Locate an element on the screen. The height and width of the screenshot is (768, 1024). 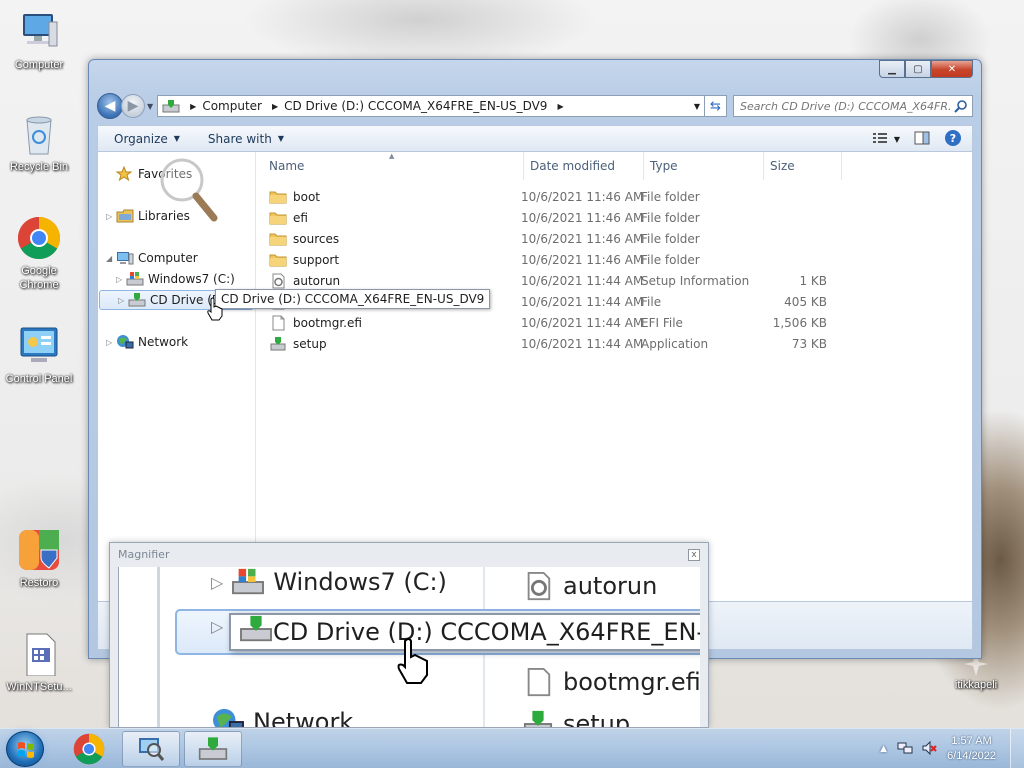
document-icon is located at coordinates (39, 654).